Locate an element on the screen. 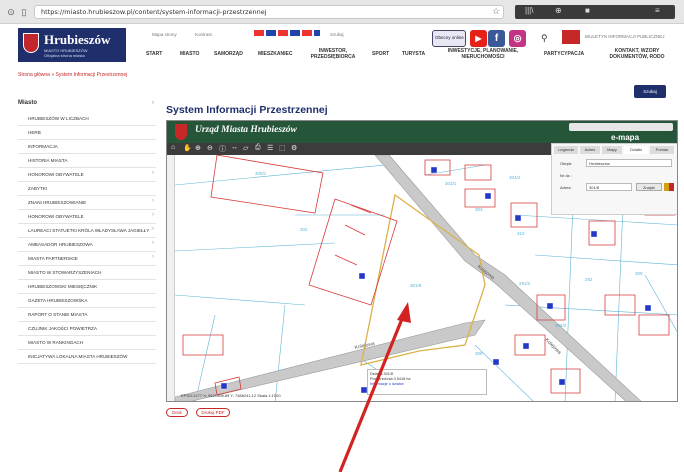  bip-text: BIULETYN INFORMACJI PUBLICZNEJ is located at coordinates (625, 36).